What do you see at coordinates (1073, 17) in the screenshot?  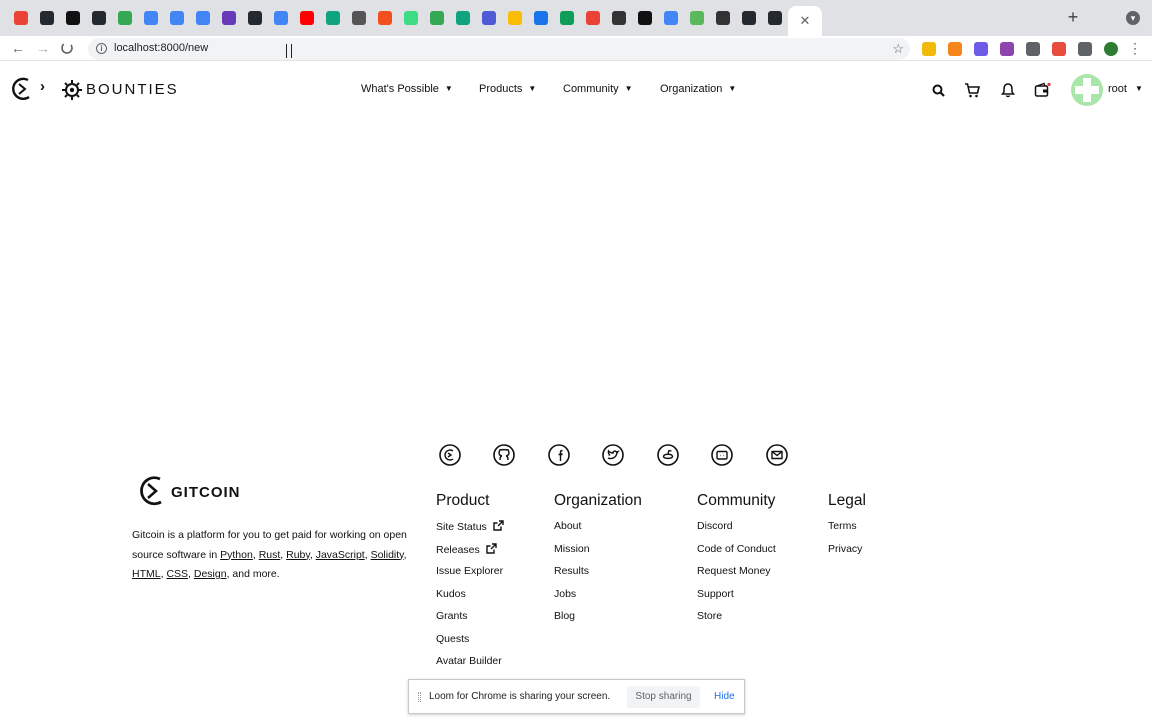 I see `new-tab-button: +` at bounding box center [1073, 17].